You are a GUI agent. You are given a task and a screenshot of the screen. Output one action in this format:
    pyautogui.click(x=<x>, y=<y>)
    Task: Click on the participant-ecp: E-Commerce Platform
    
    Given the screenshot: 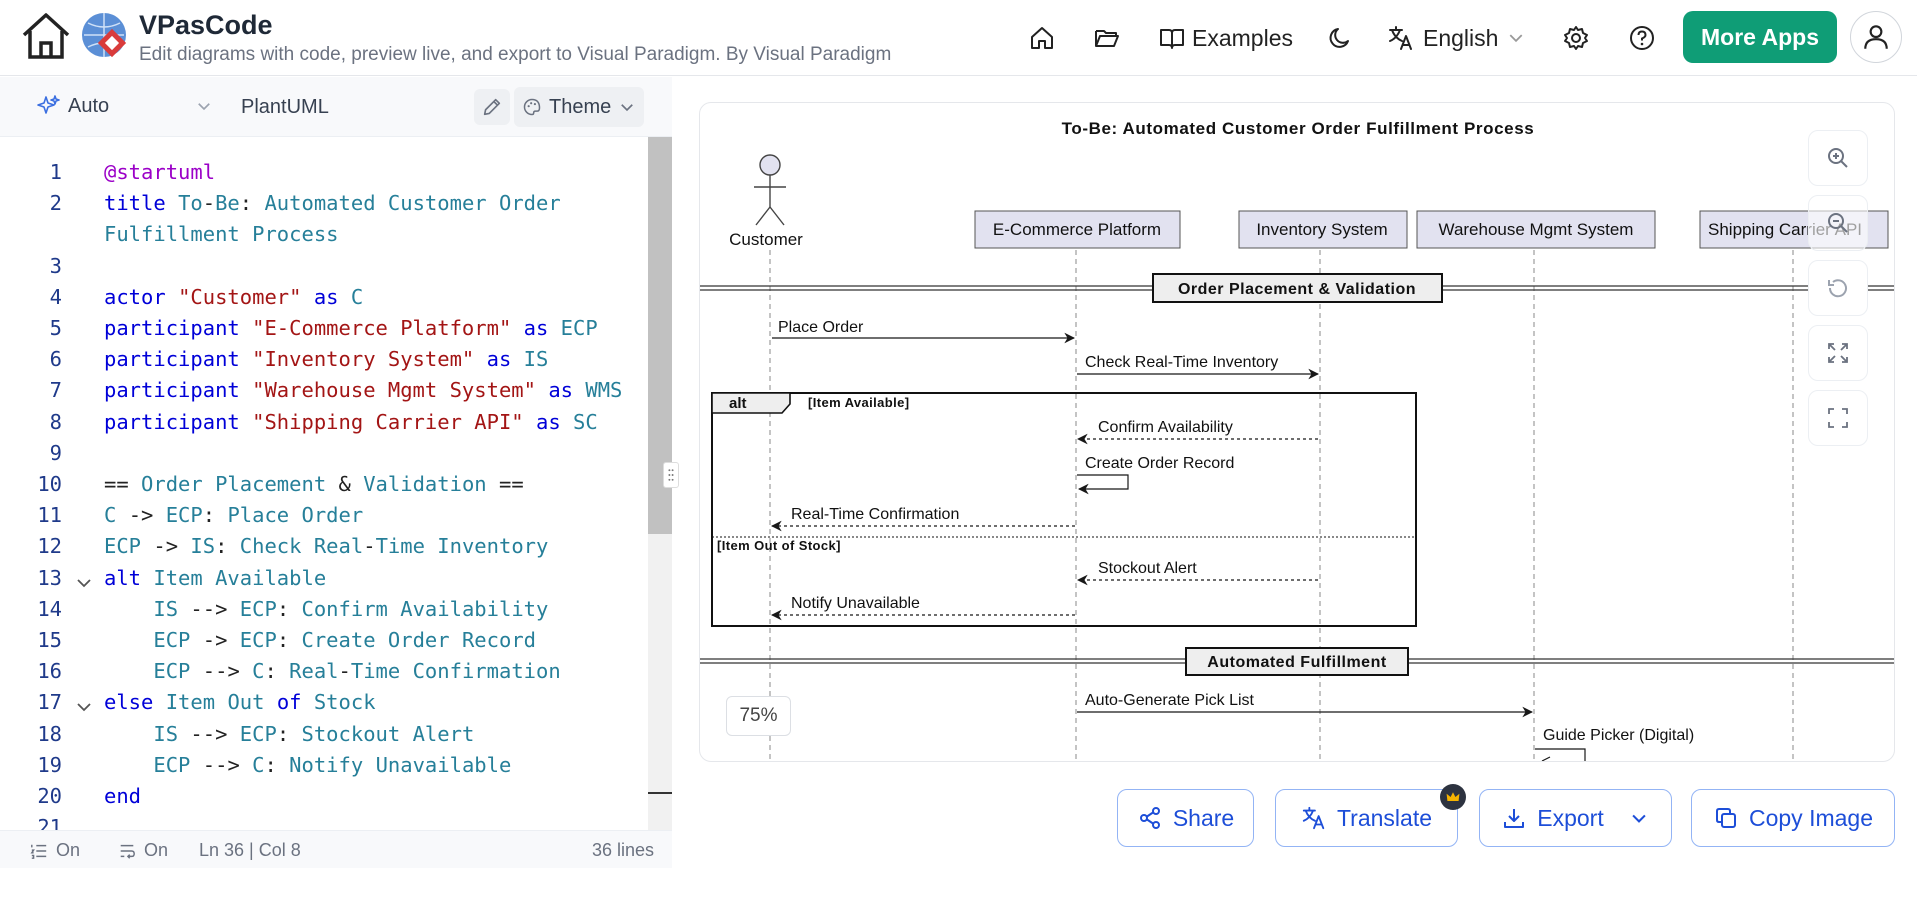 What is the action you would take?
    pyautogui.click(x=1077, y=229)
    